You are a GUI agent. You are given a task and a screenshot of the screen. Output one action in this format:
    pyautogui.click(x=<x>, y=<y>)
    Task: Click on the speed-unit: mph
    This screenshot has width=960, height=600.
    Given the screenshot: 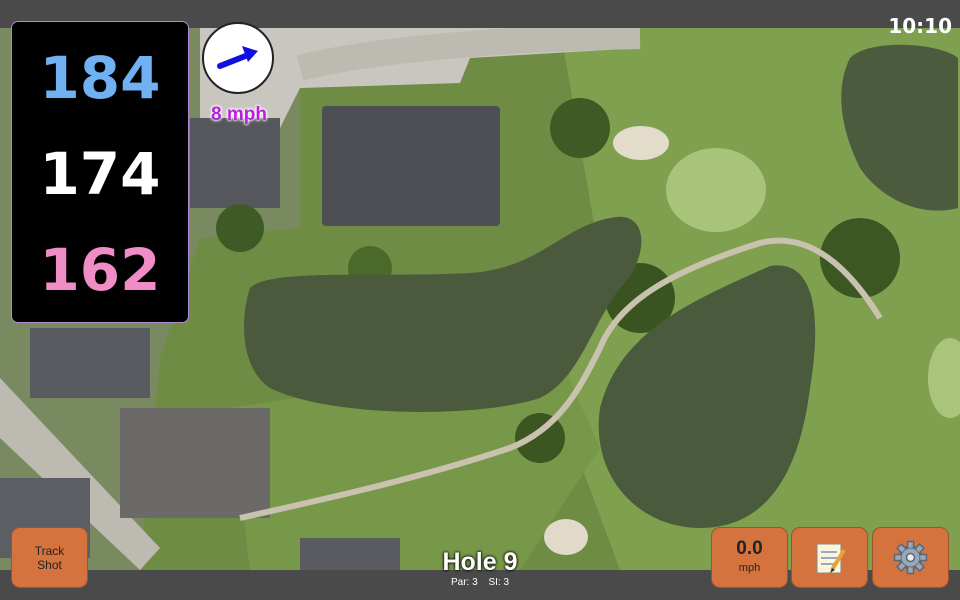 What is the action you would take?
    pyautogui.click(x=749, y=568)
    